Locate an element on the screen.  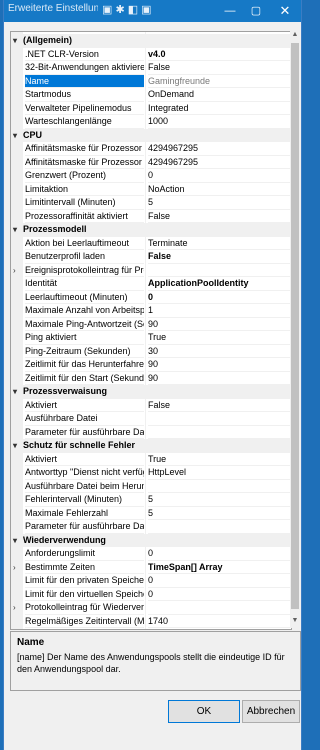
property-value: Terminate is located at coordinates (219, 243).